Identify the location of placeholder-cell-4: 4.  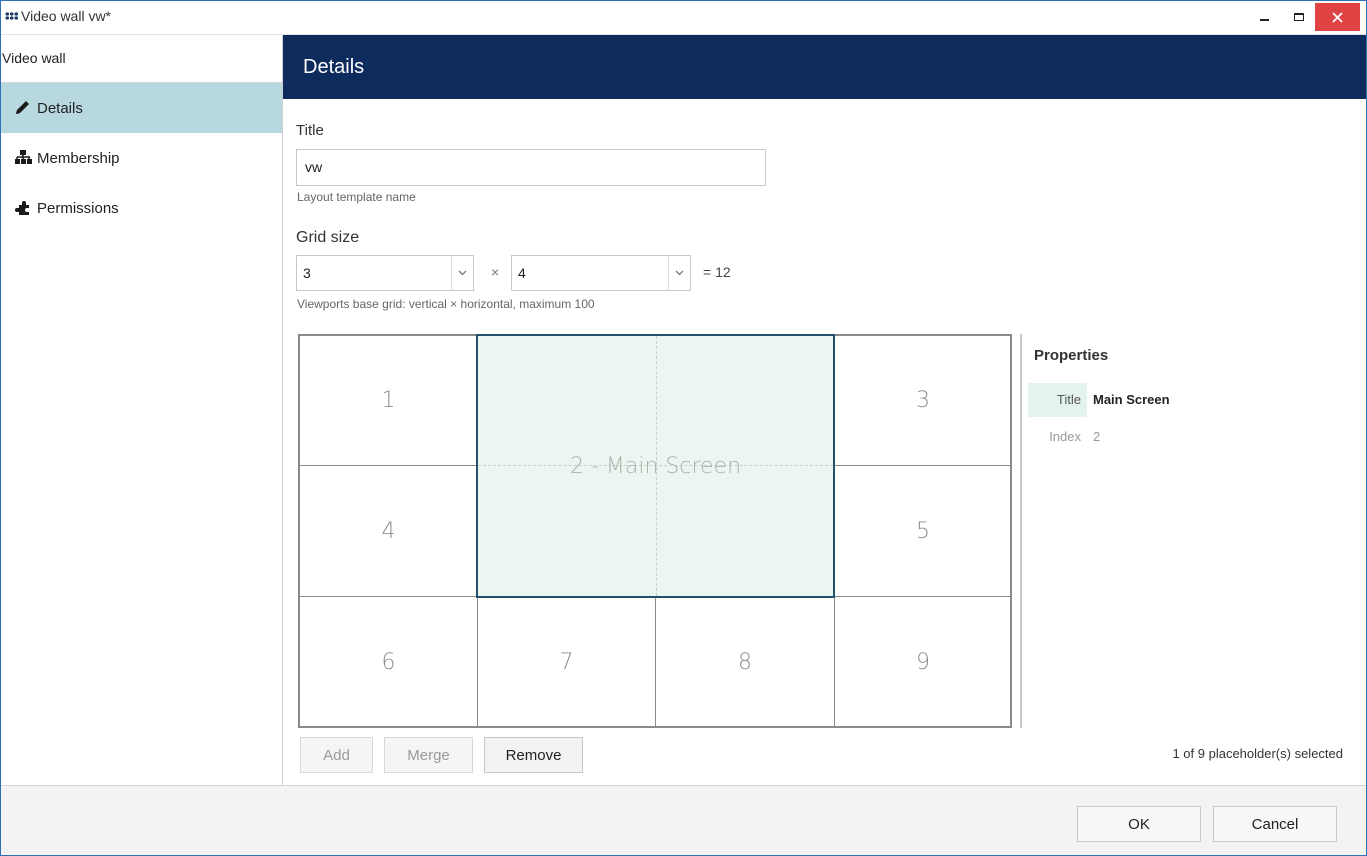
(388, 531).